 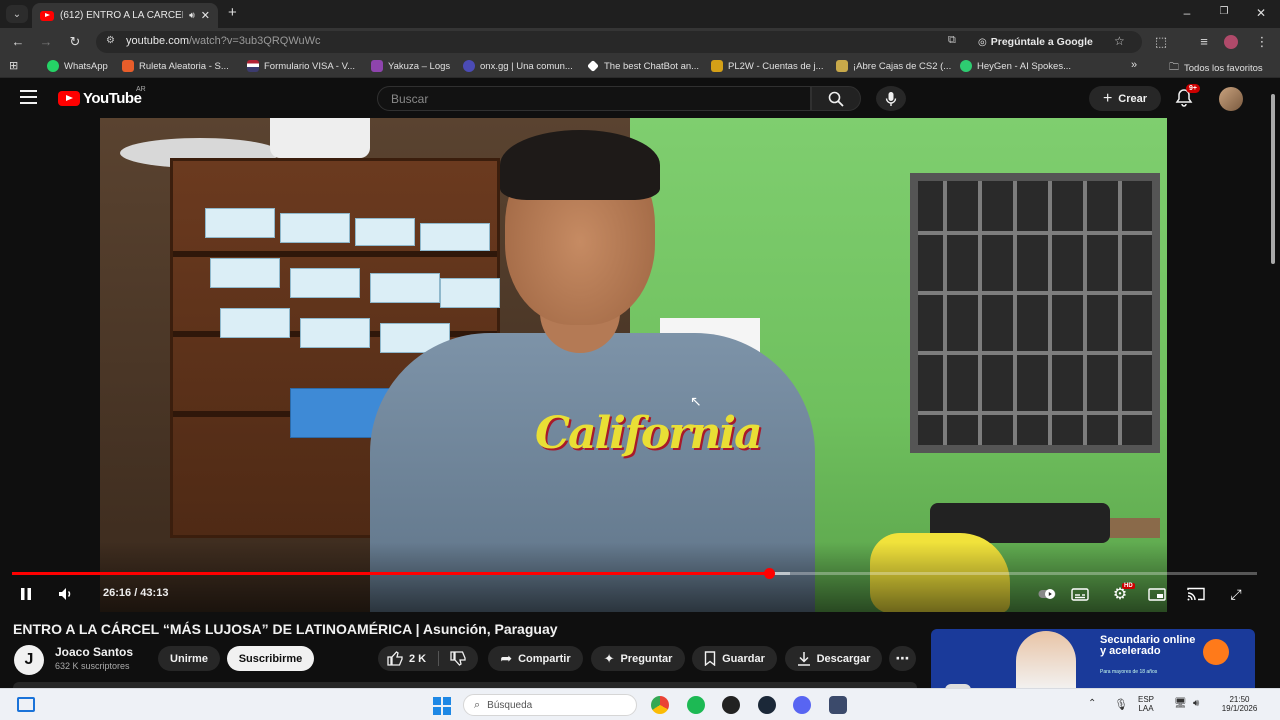 I want to click on subscribe-button: Suscribirme, so click(x=270, y=658).